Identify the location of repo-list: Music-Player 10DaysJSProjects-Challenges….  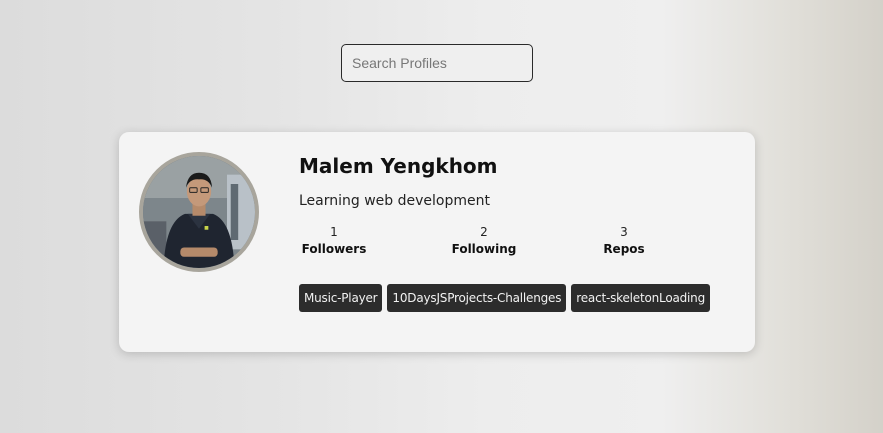
(504, 298).